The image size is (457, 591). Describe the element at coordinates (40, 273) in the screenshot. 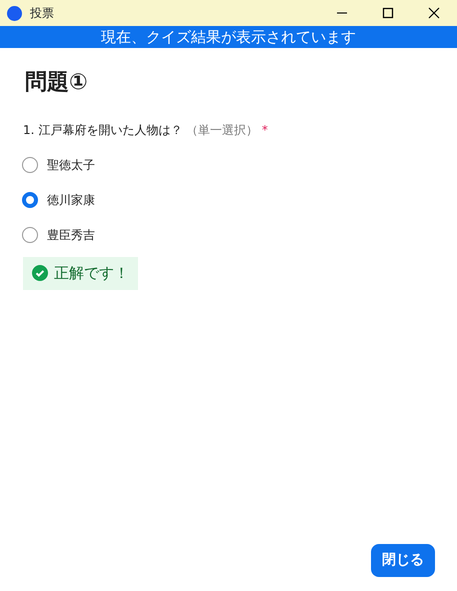

I see `check-icon` at that location.